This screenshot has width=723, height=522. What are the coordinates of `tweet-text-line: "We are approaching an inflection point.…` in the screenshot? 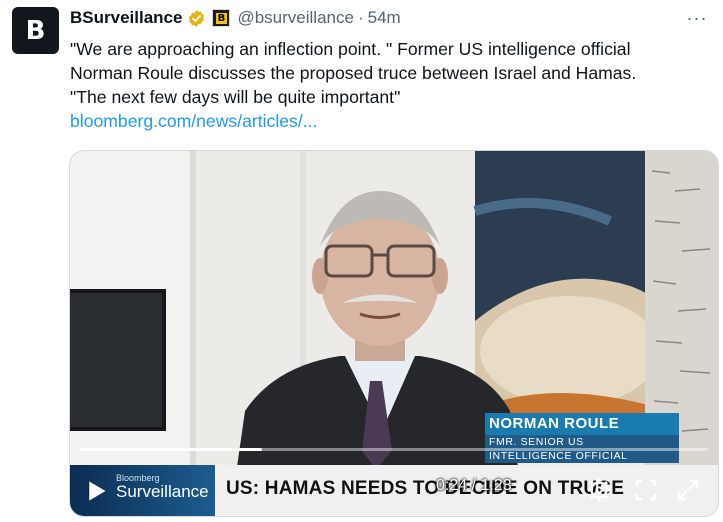 It's located at (350, 49).